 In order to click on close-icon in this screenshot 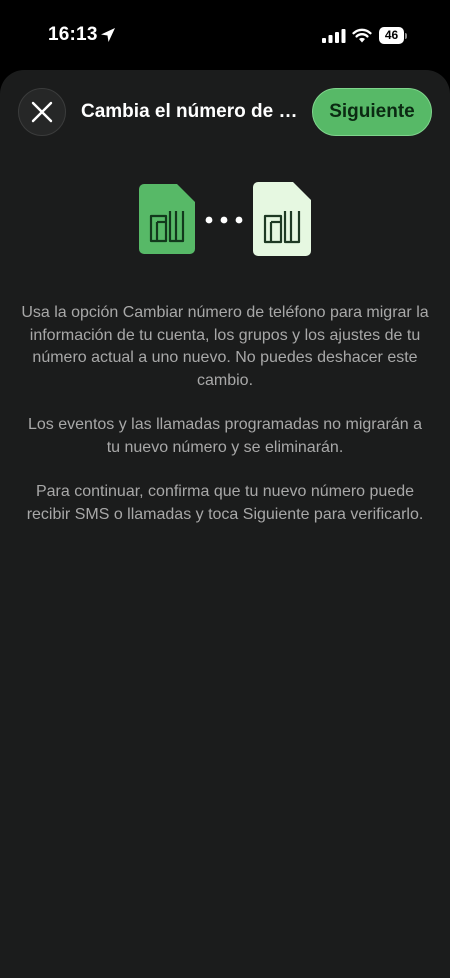, I will do `click(42, 112)`.